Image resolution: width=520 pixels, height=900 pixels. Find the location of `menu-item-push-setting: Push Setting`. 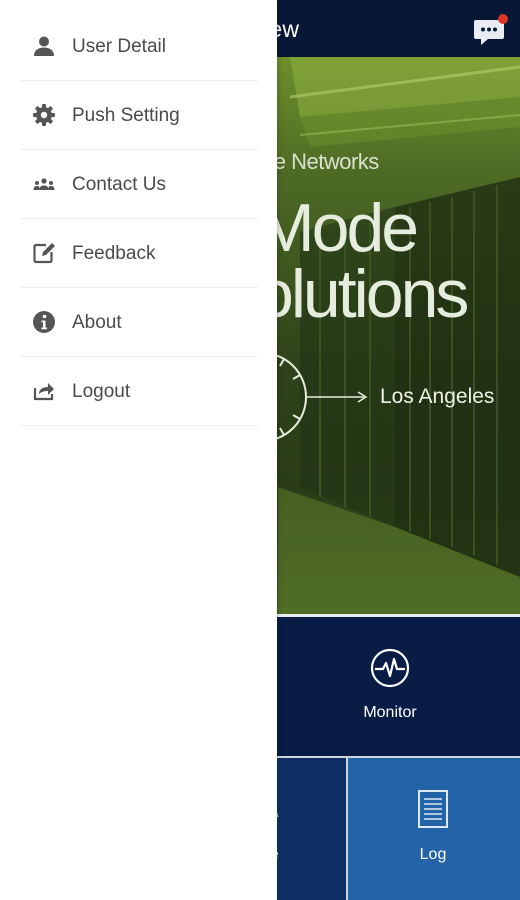

menu-item-push-setting: Push Setting is located at coordinates (139, 115).